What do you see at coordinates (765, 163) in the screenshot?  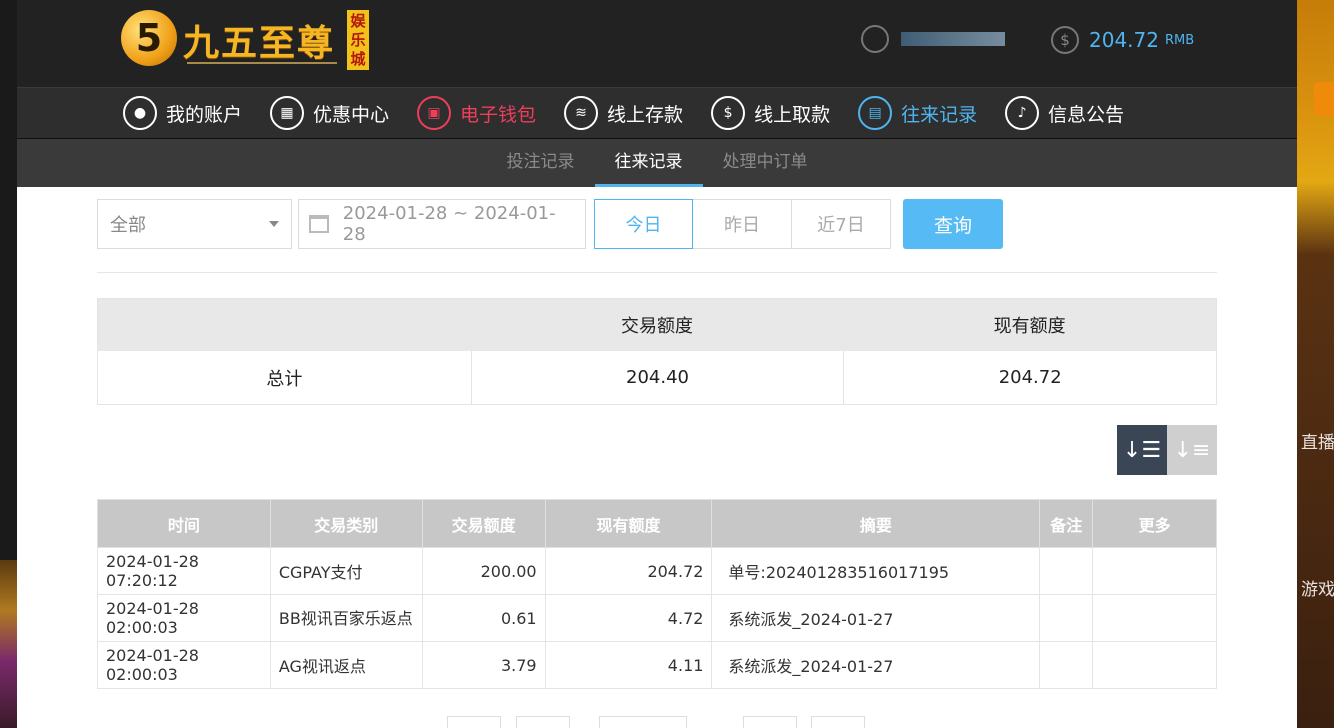 I see `tab-pending-orders: 处理中订单` at bounding box center [765, 163].